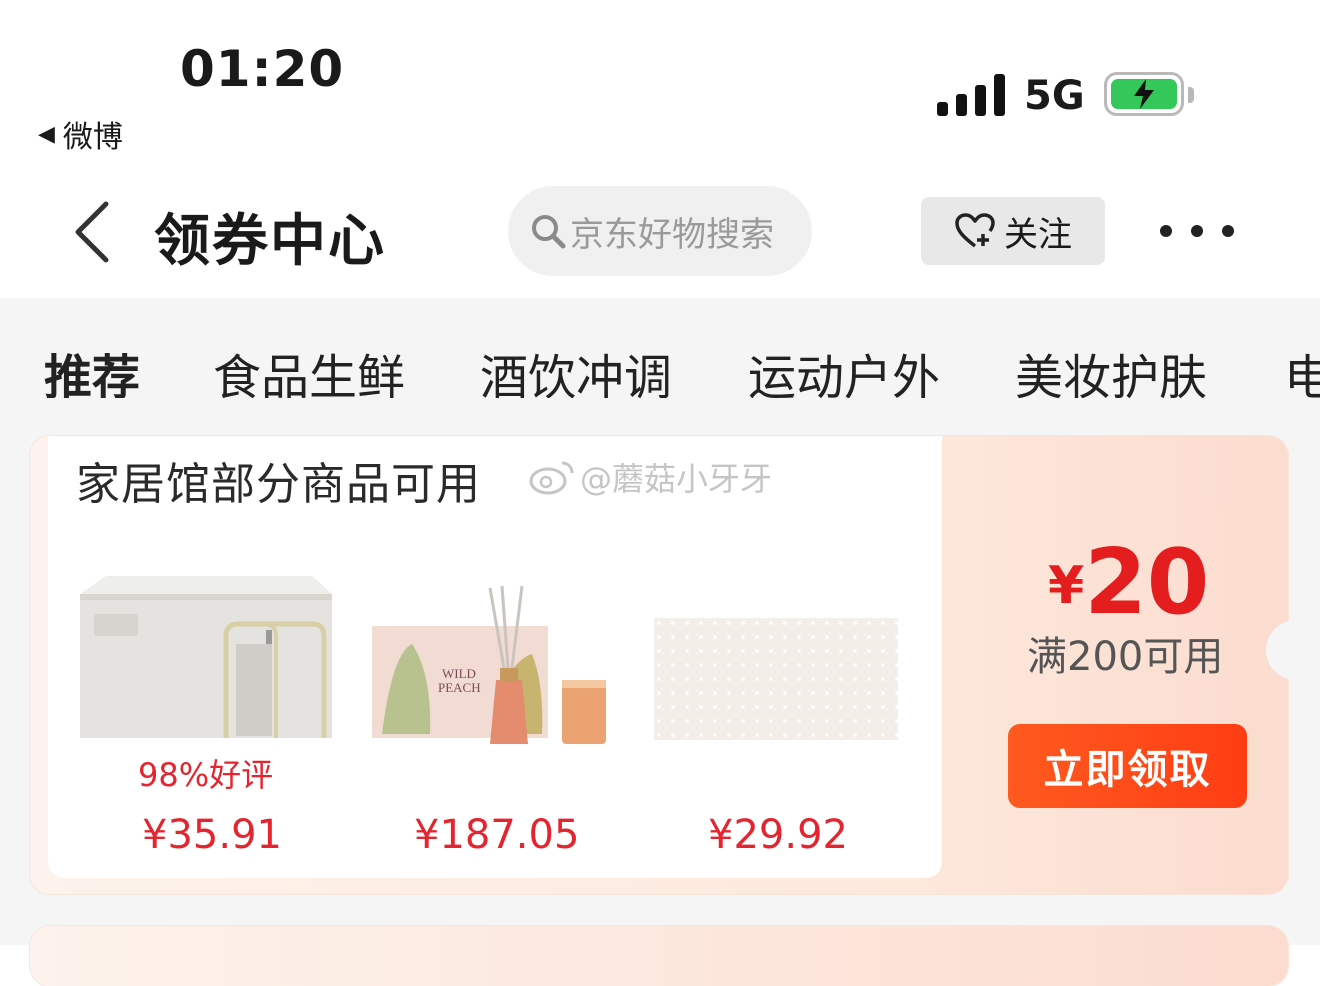  I want to click on back-to-app: ◀ 微博, so click(80, 134).